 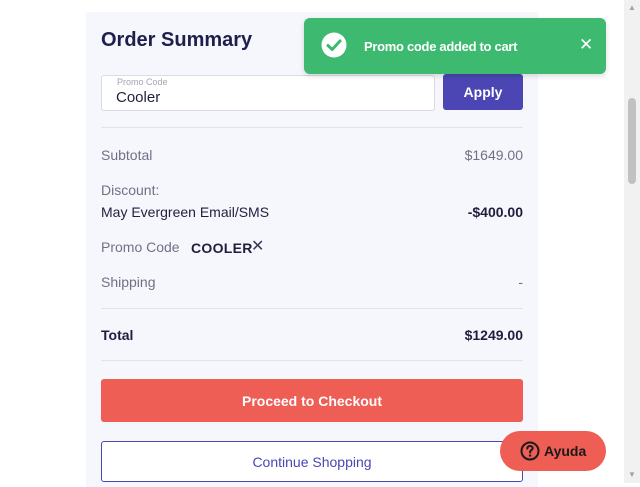 I want to click on discount-label: Discount:, so click(x=130, y=190).